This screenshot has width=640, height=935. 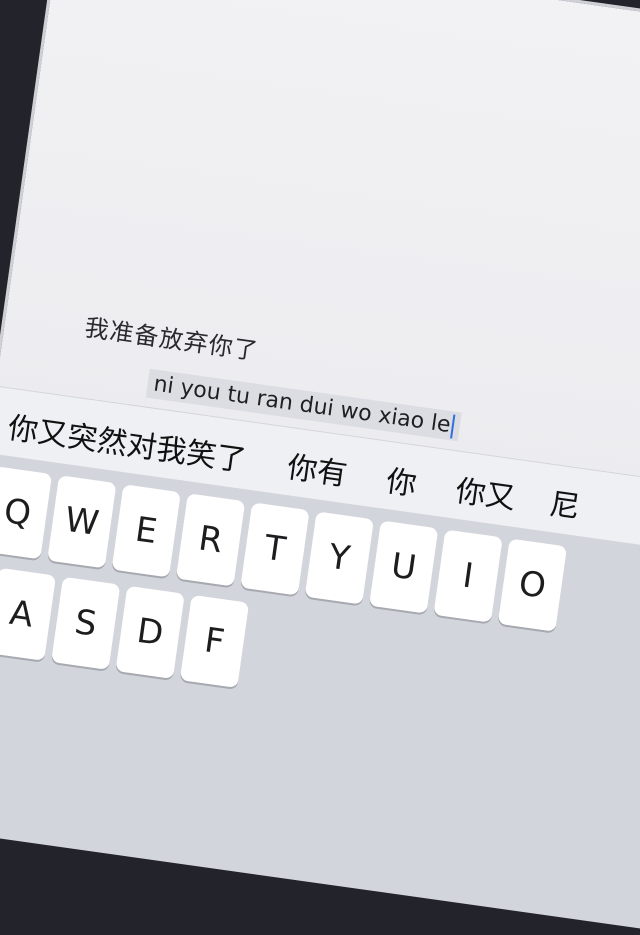 I want to click on candidate-item: 你有, so click(x=318, y=468).